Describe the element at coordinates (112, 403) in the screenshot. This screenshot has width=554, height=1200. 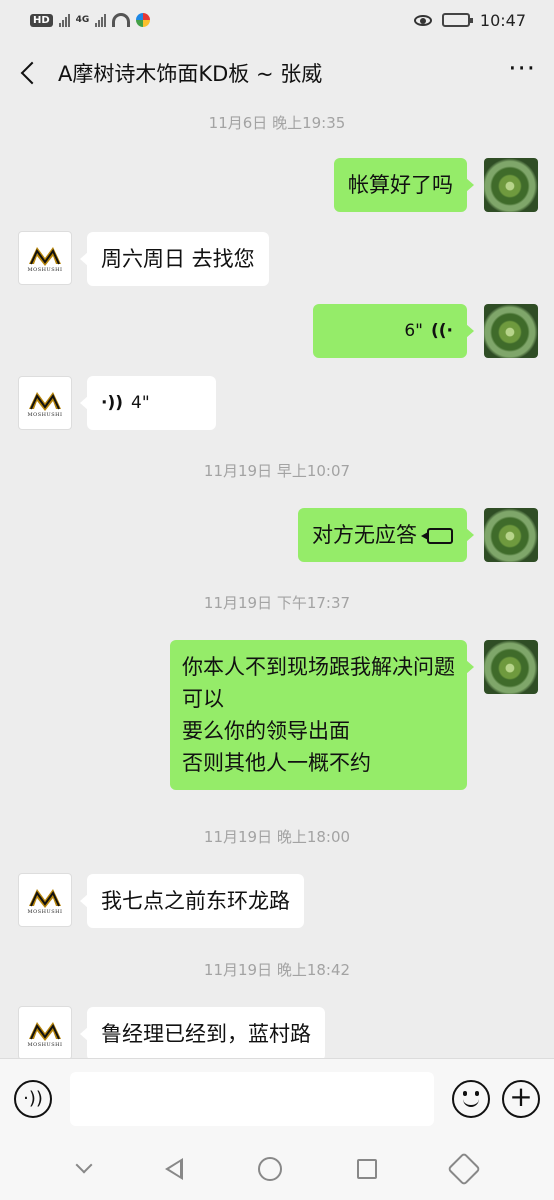
I see `voice-wave-icon: ·))` at that location.